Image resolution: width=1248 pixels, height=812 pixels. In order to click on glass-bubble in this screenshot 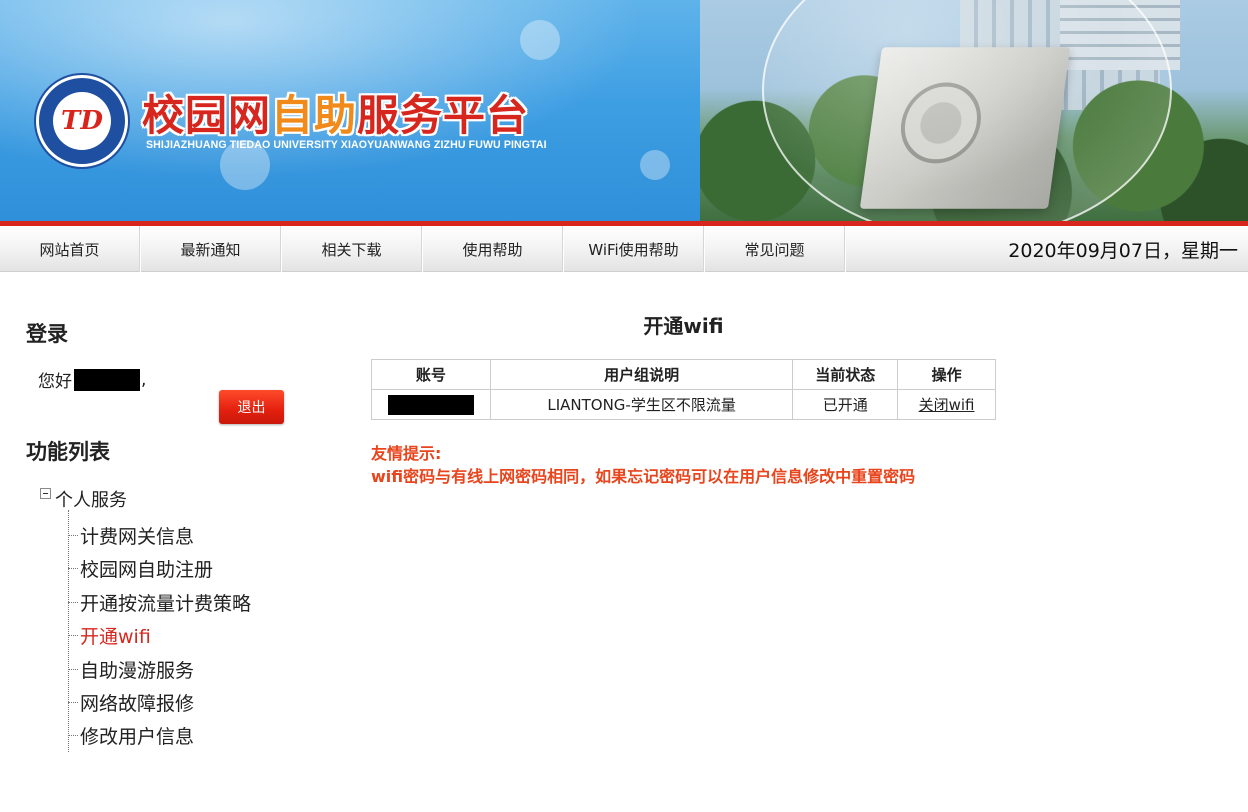, I will do `click(967, 111)`.